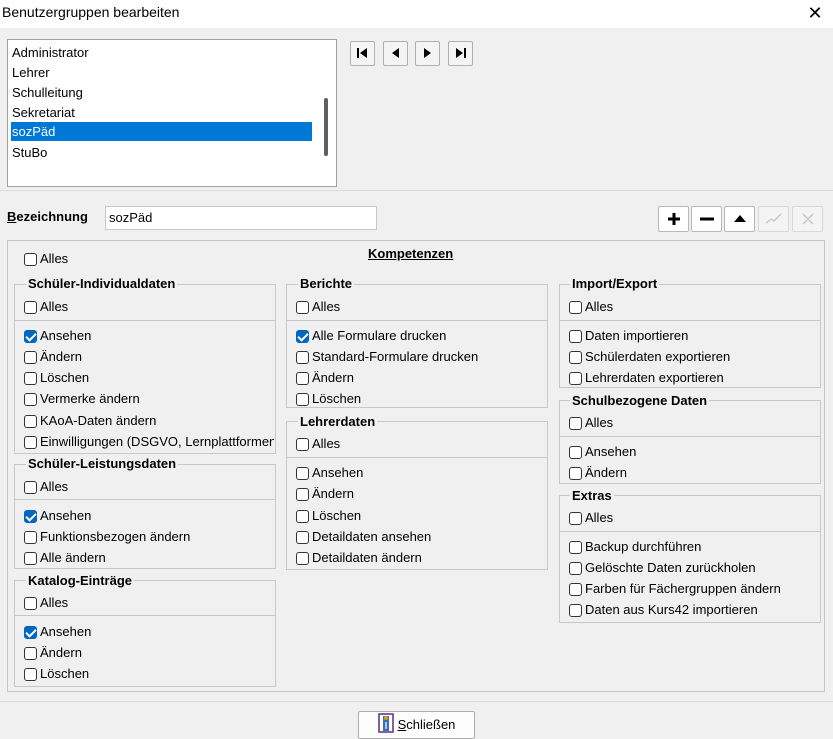  What do you see at coordinates (591, 518) in the screenshot?
I see `extras-all-checkbox: Alles` at bounding box center [591, 518].